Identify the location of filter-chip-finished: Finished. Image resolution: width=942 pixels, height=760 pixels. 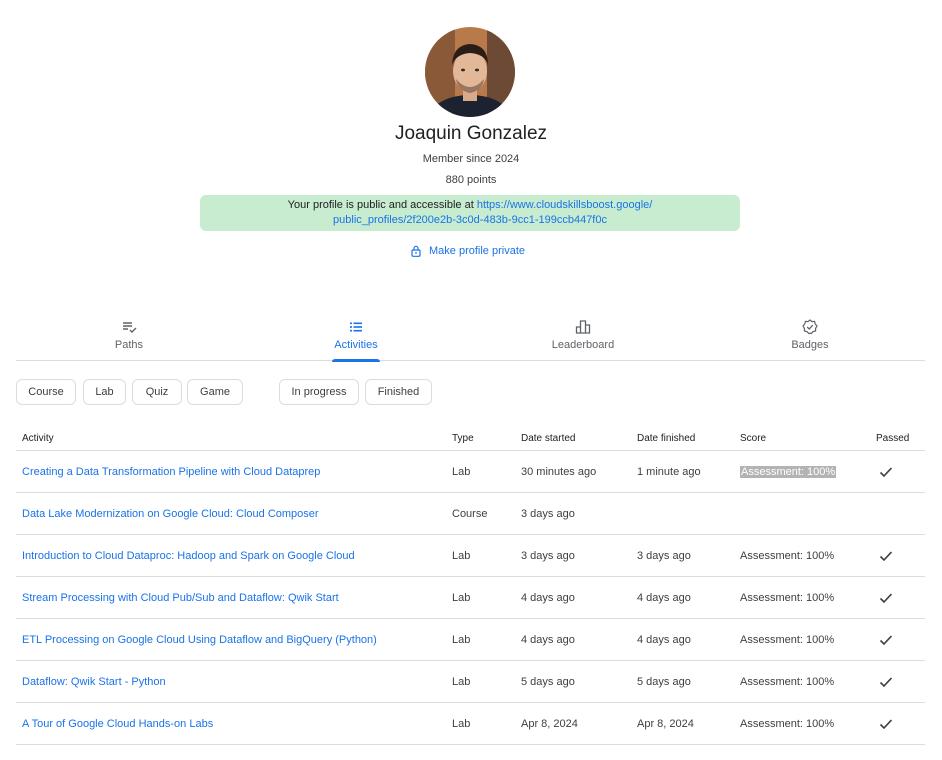
(398, 392).